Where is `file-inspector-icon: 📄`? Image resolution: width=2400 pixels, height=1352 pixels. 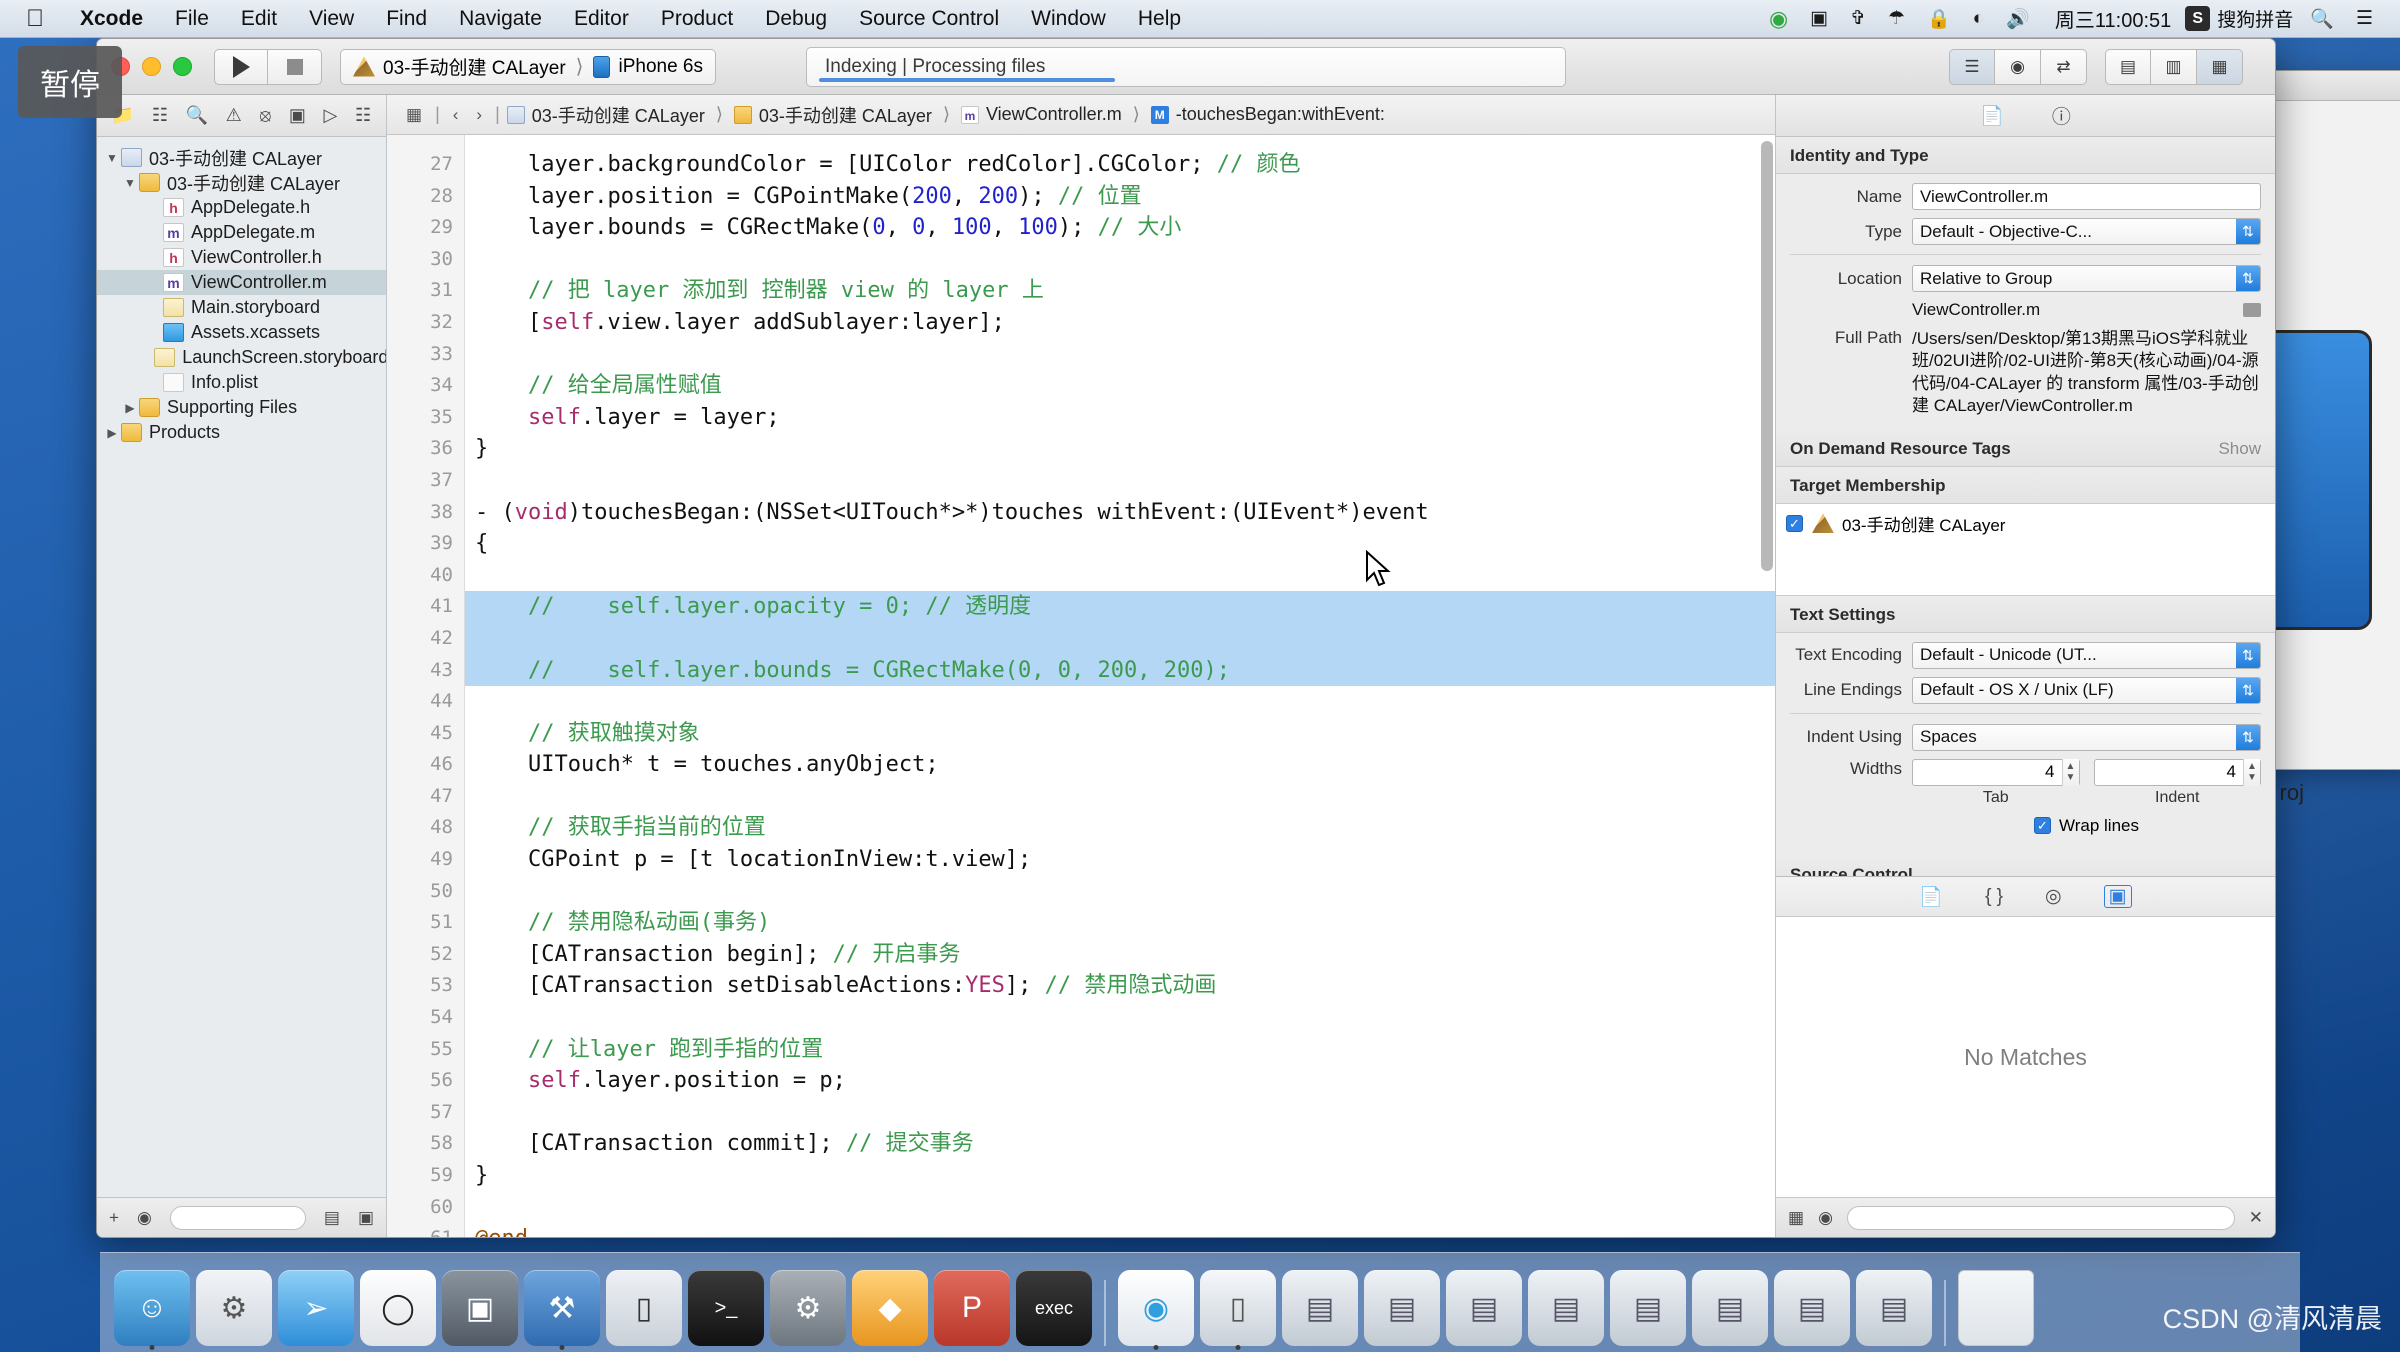
file-inspector-icon: 📄 is located at coordinates (1992, 116).